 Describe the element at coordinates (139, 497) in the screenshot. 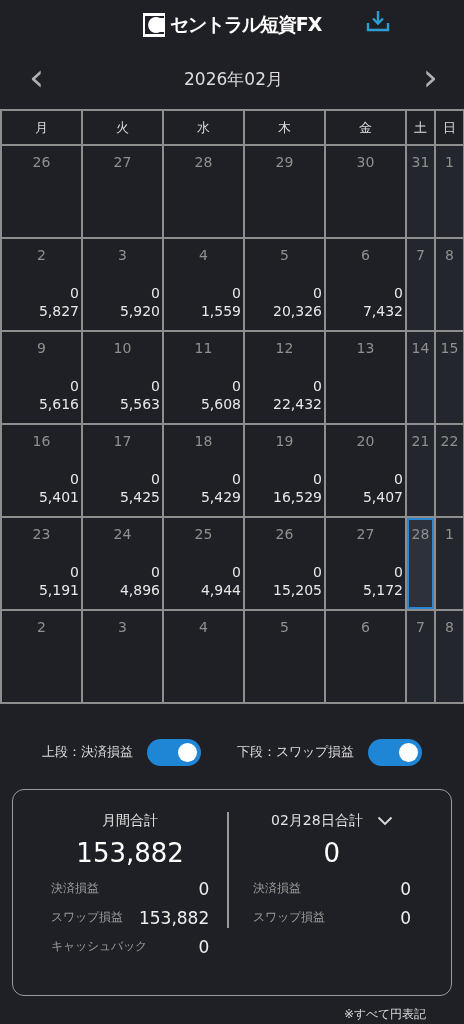

I see `swap-value: 5,425` at that location.